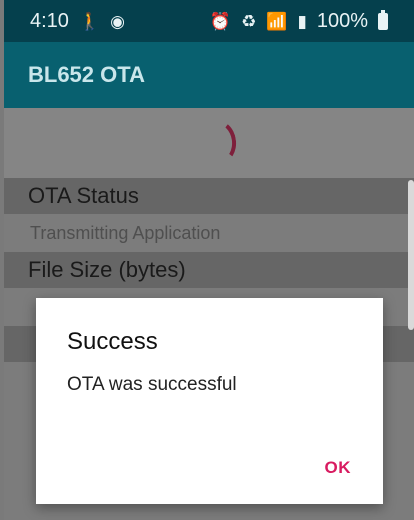 The image size is (414, 520). What do you see at coordinates (125, 232) in the screenshot?
I see `ota-status-value: Transmitting Application` at bounding box center [125, 232].